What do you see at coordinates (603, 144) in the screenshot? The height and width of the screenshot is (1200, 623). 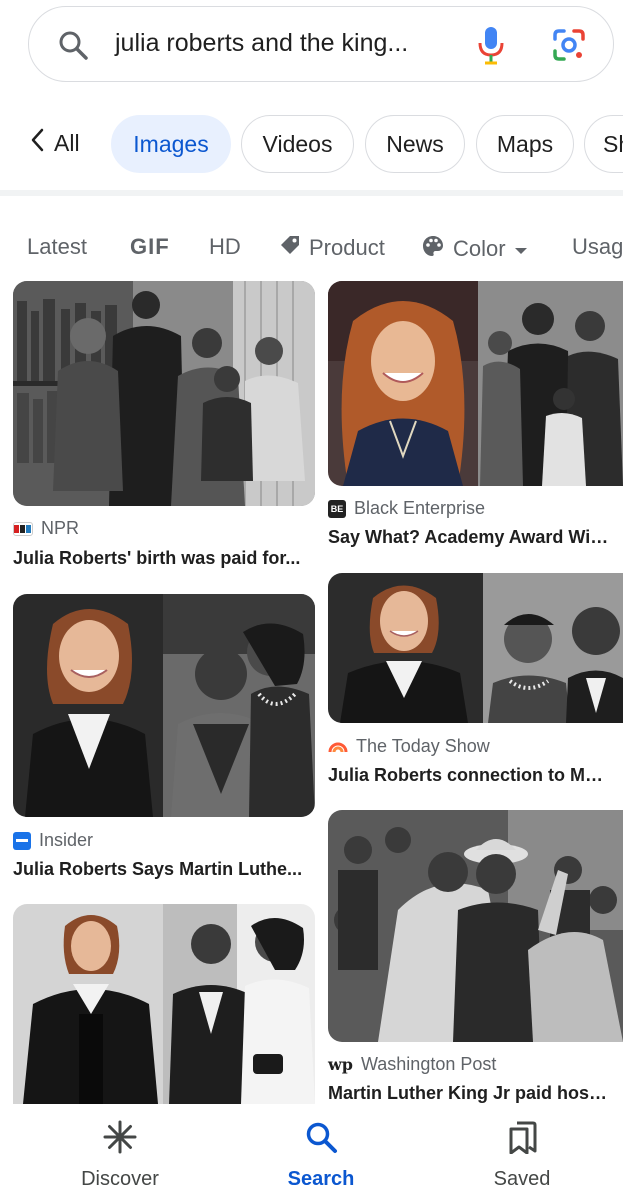 I see `tab-shopping: Sh` at bounding box center [603, 144].